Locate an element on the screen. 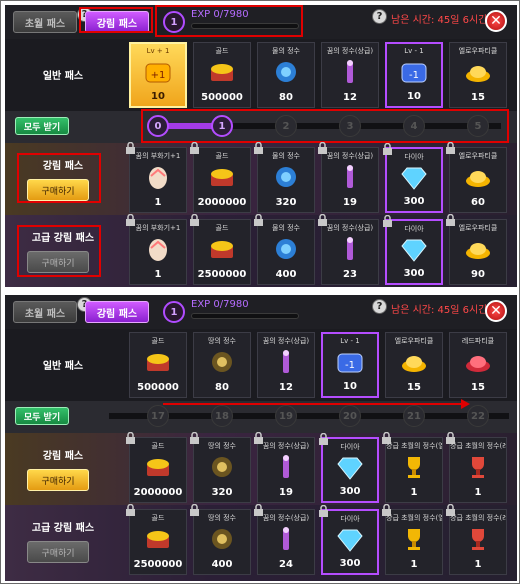  level-node: 1 is located at coordinates (222, 126).